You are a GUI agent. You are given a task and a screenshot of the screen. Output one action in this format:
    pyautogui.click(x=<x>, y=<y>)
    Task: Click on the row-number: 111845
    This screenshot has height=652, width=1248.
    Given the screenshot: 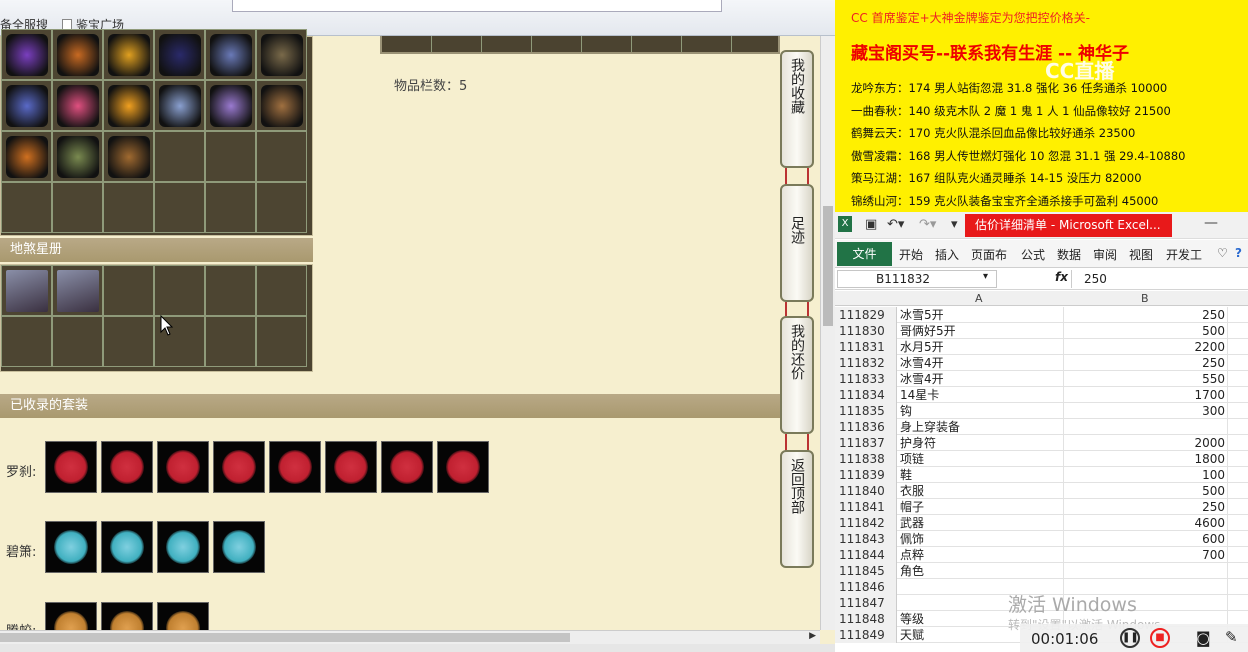 What is the action you would take?
    pyautogui.click(x=866, y=571)
    